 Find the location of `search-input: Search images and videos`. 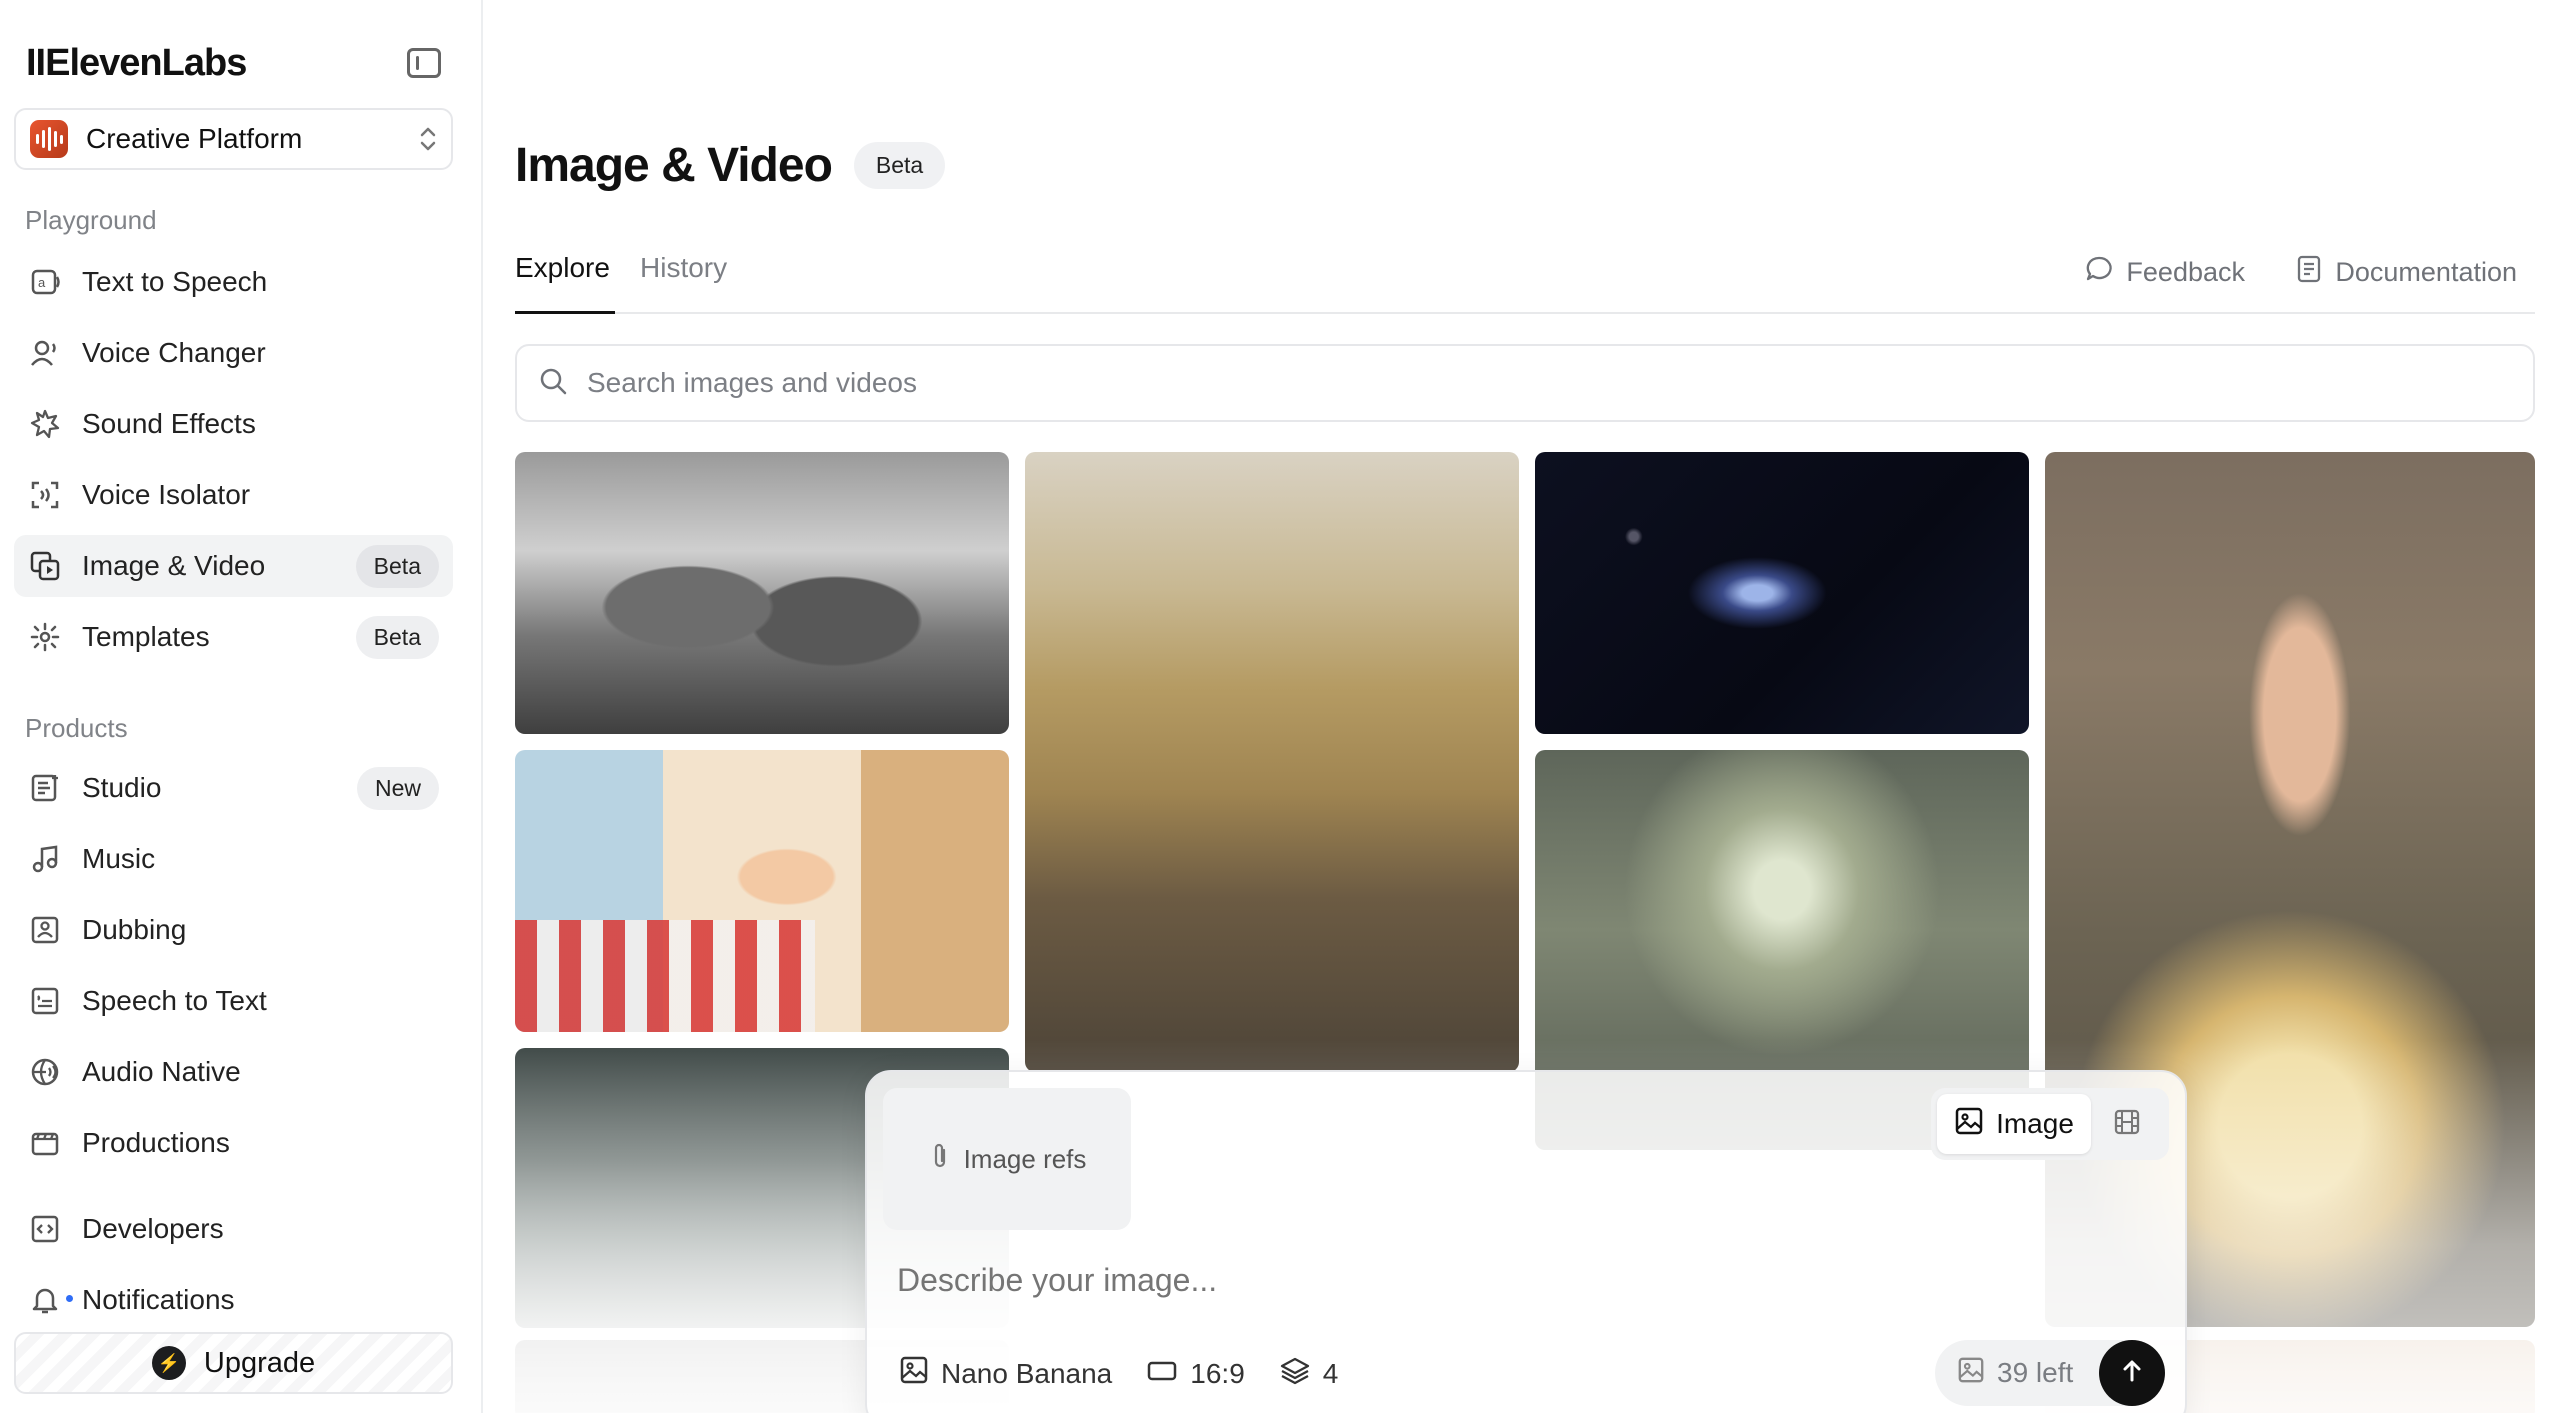

search-input: Search images and videos is located at coordinates (752, 383).